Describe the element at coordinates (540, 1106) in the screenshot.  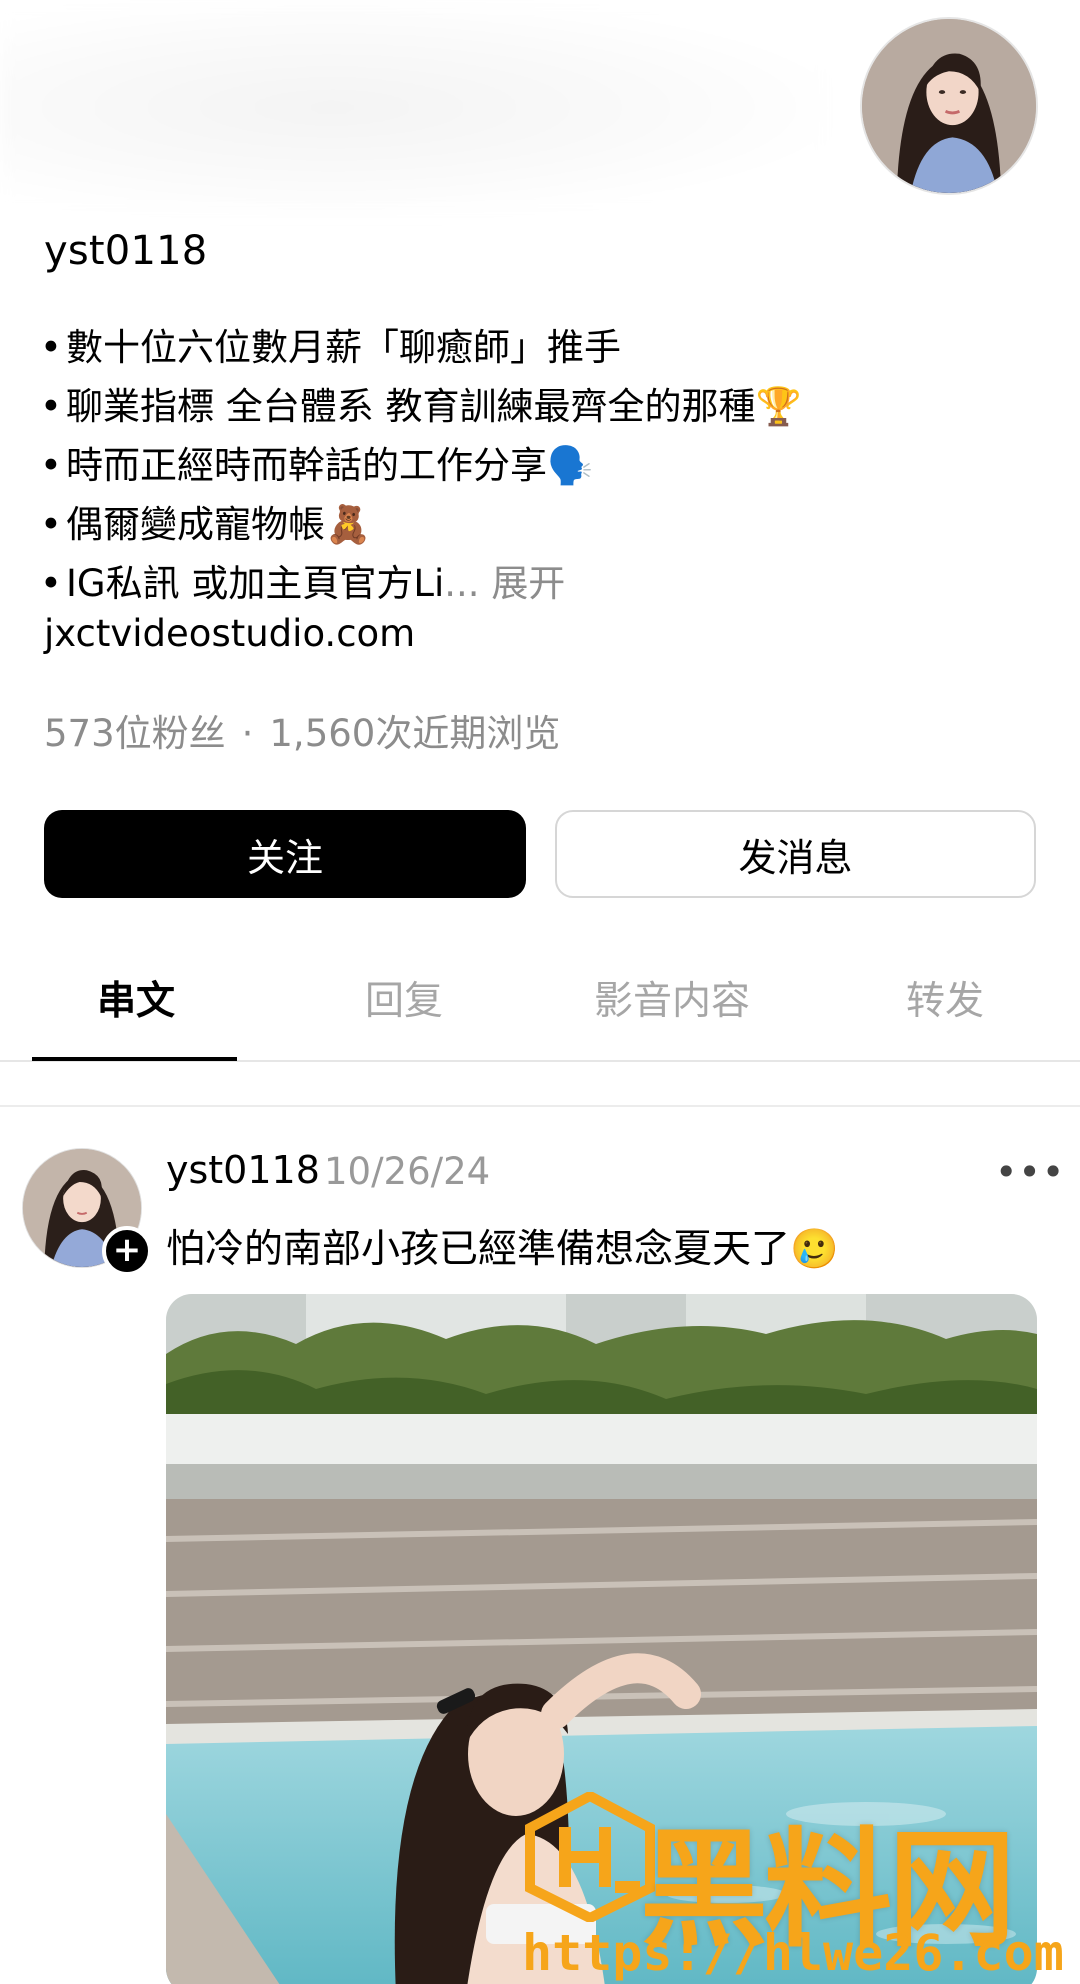
I see `section-divider` at that location.